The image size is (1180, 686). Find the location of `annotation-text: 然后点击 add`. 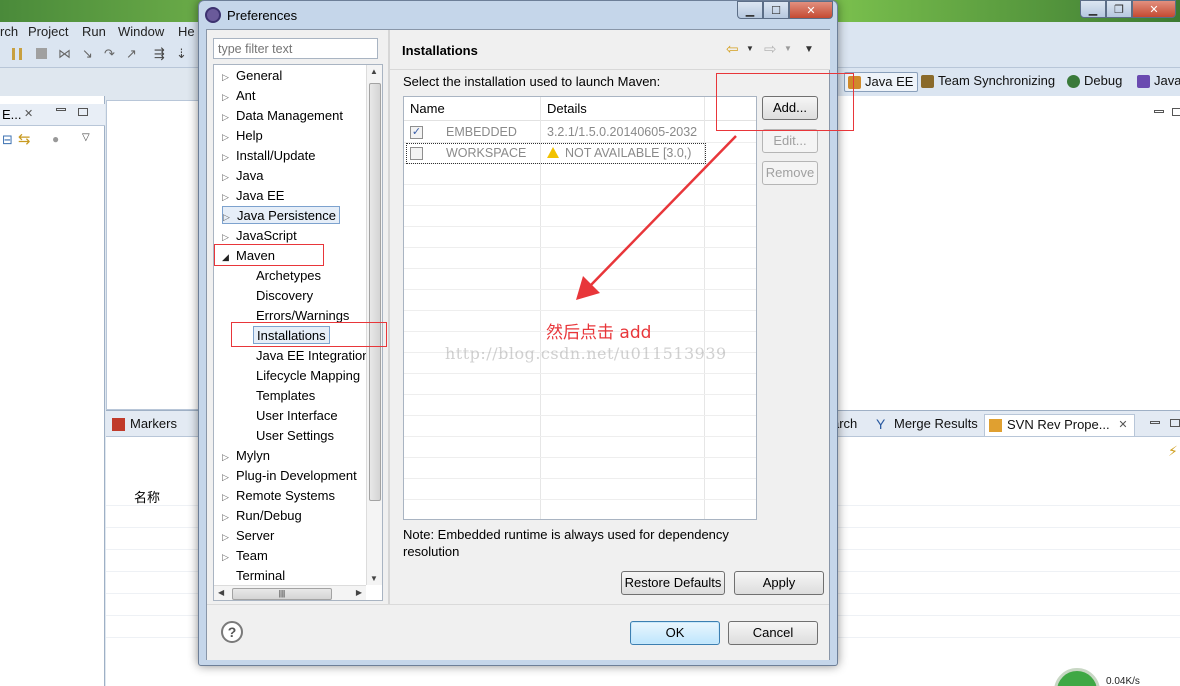

annotation-text: 然后点击 add is located at coordinates (599, 333).